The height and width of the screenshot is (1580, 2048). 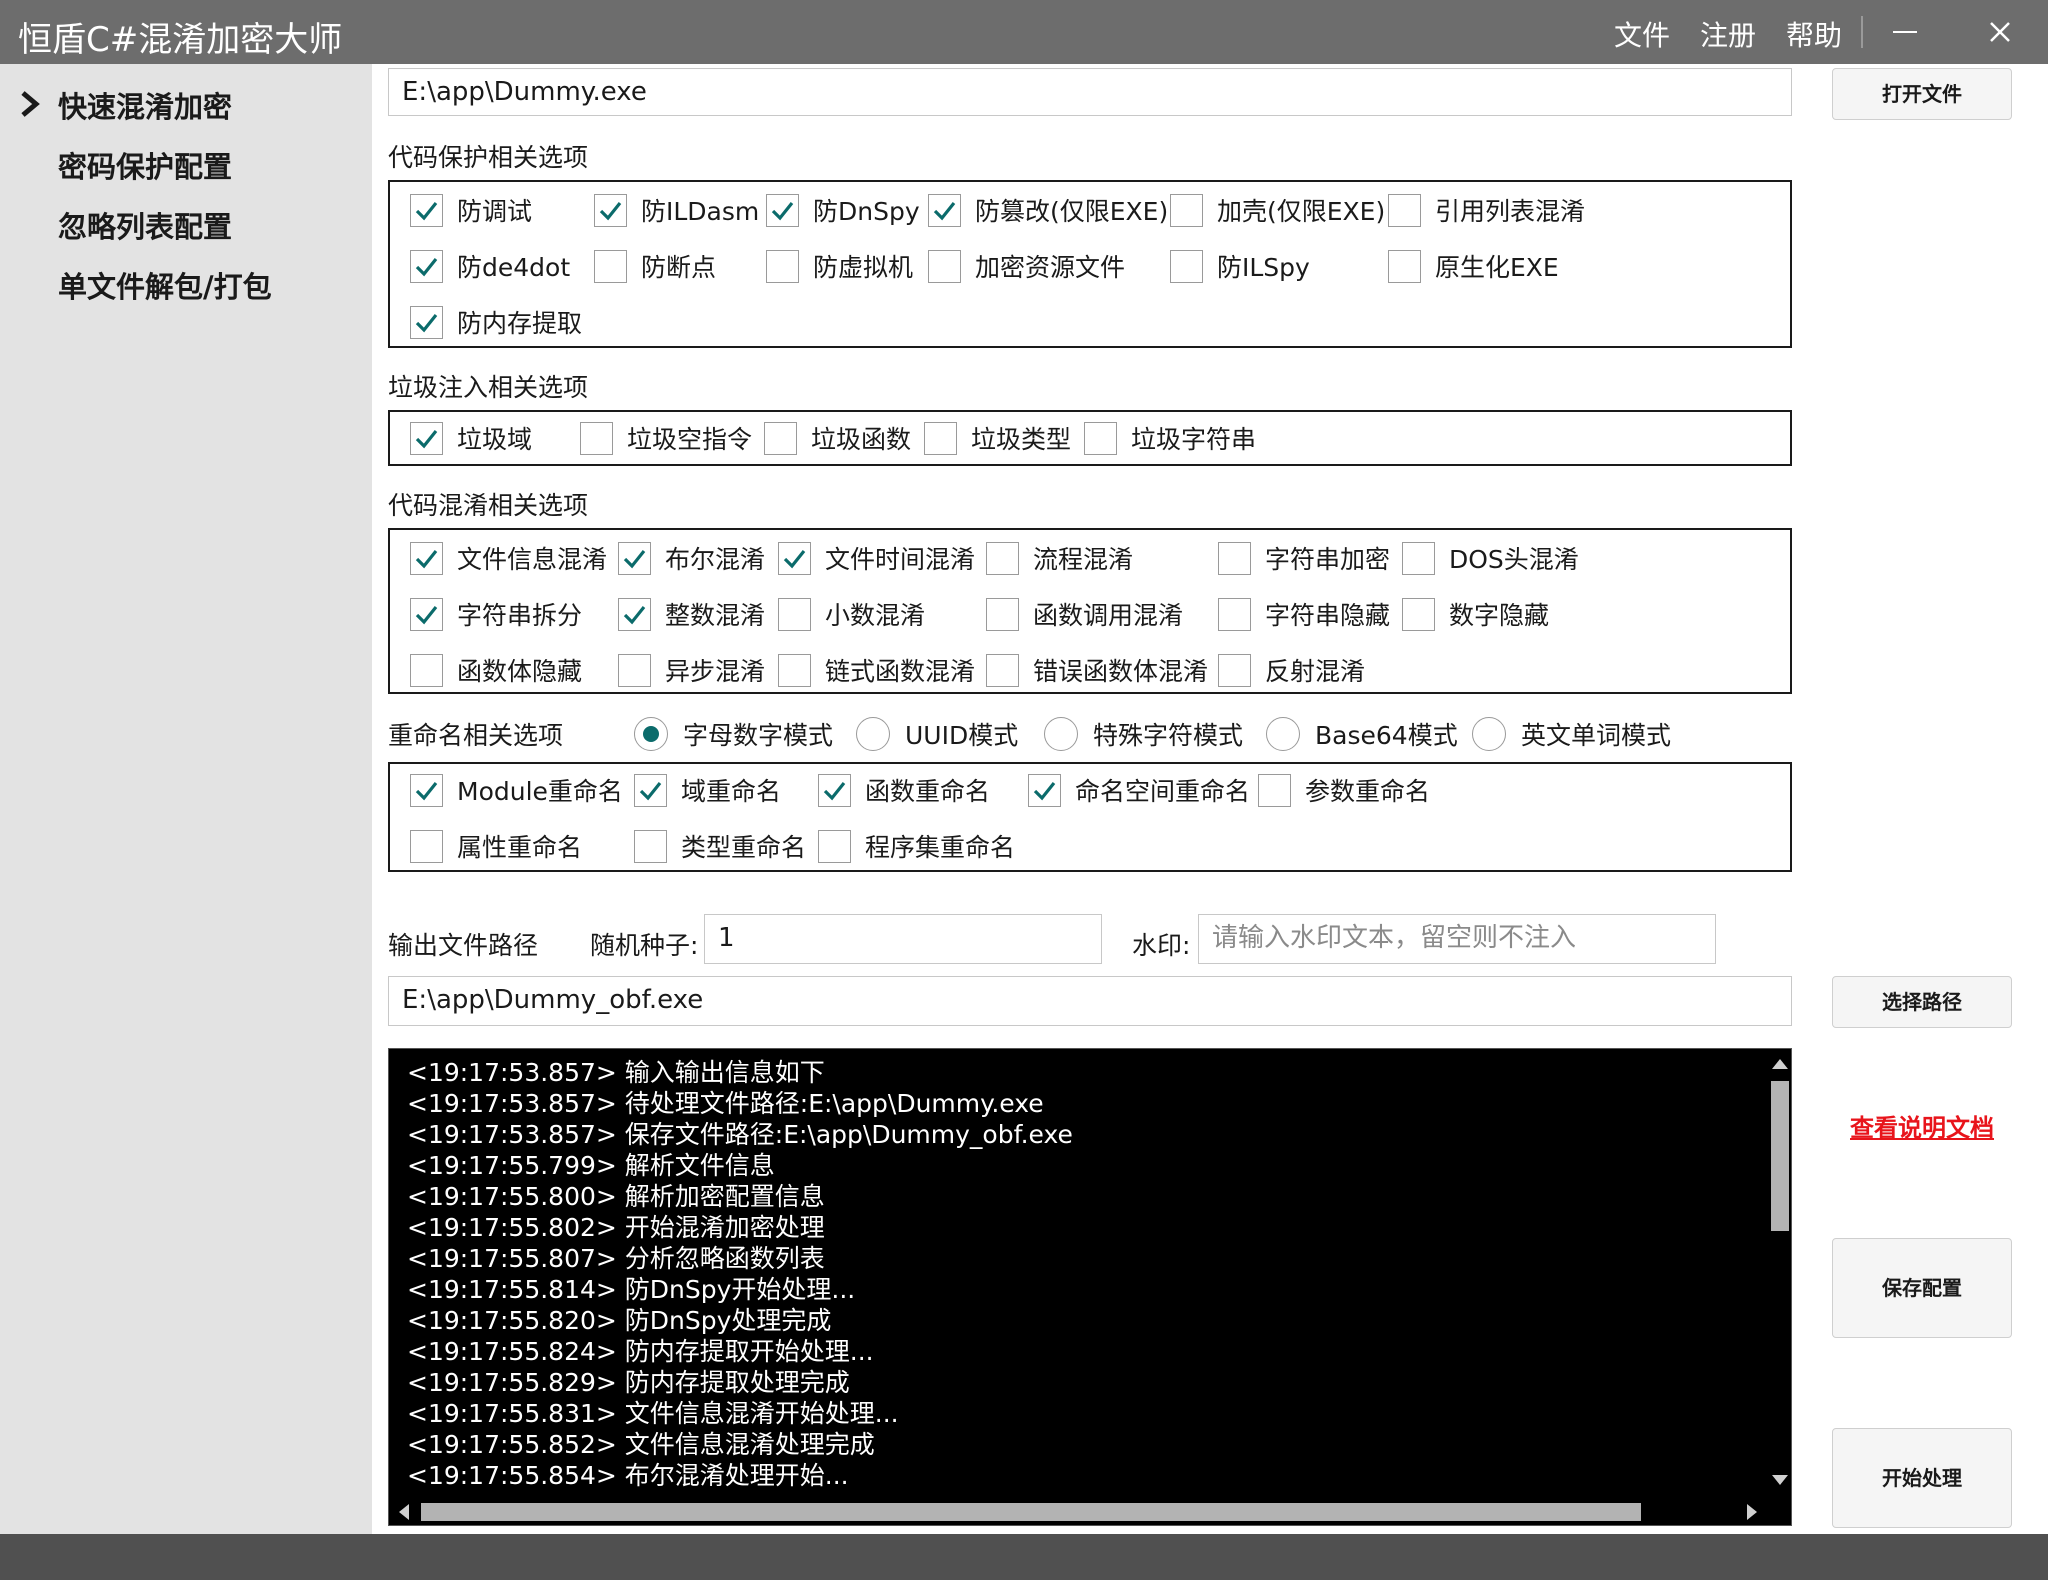 I want to click on scroll-left-icon, so click(x=404, y=1512).